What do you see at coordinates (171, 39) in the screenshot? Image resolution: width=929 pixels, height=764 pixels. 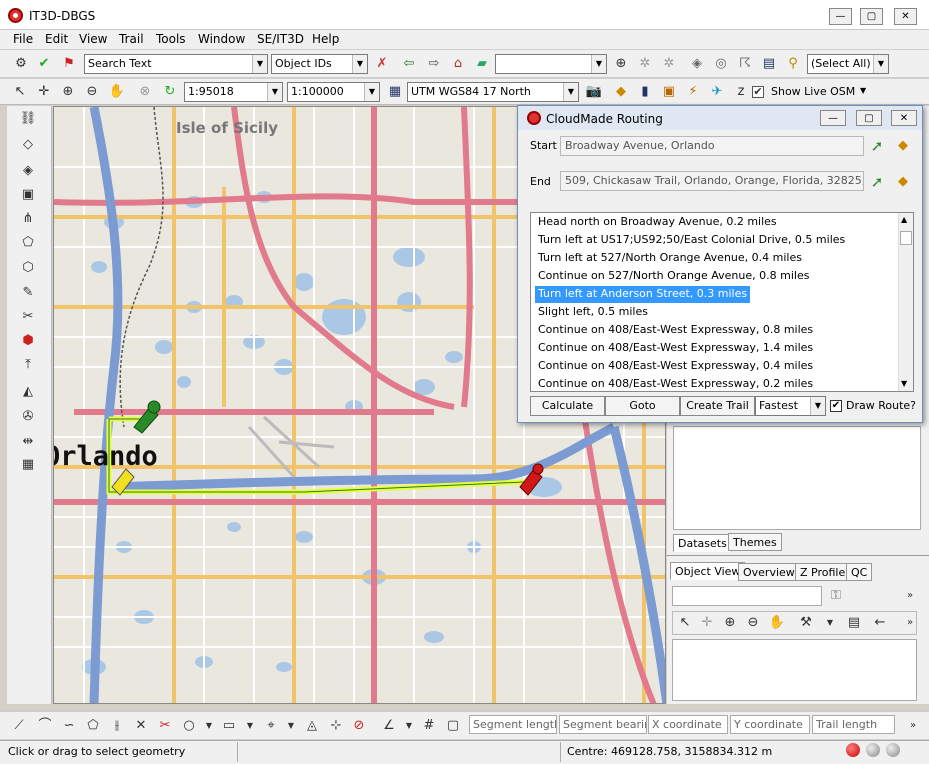 I see `menu-tools: Tools` at bounding box center [171, 39].